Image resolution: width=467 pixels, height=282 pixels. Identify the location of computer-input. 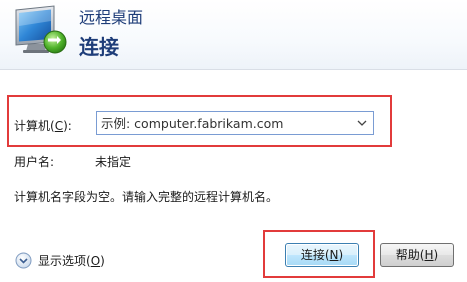
(223, 123).